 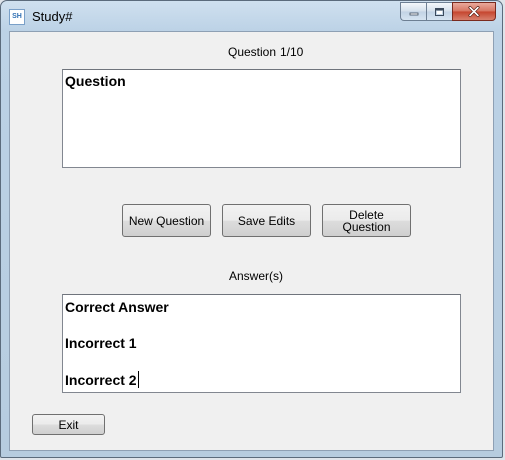 I want to click on delete-question-button: Delete Question, so click(x=366, y=220).